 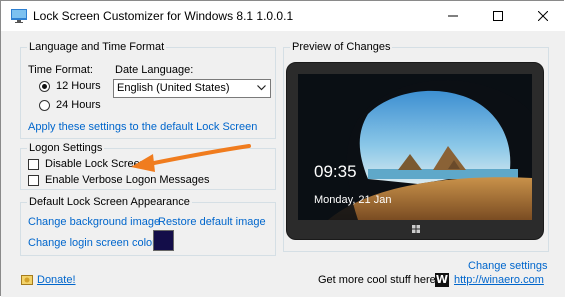 What do you see at coordinates (154, 70) in the screenshot?
I see `date-language-label: Date Language:` at bounding box center [154, 70].